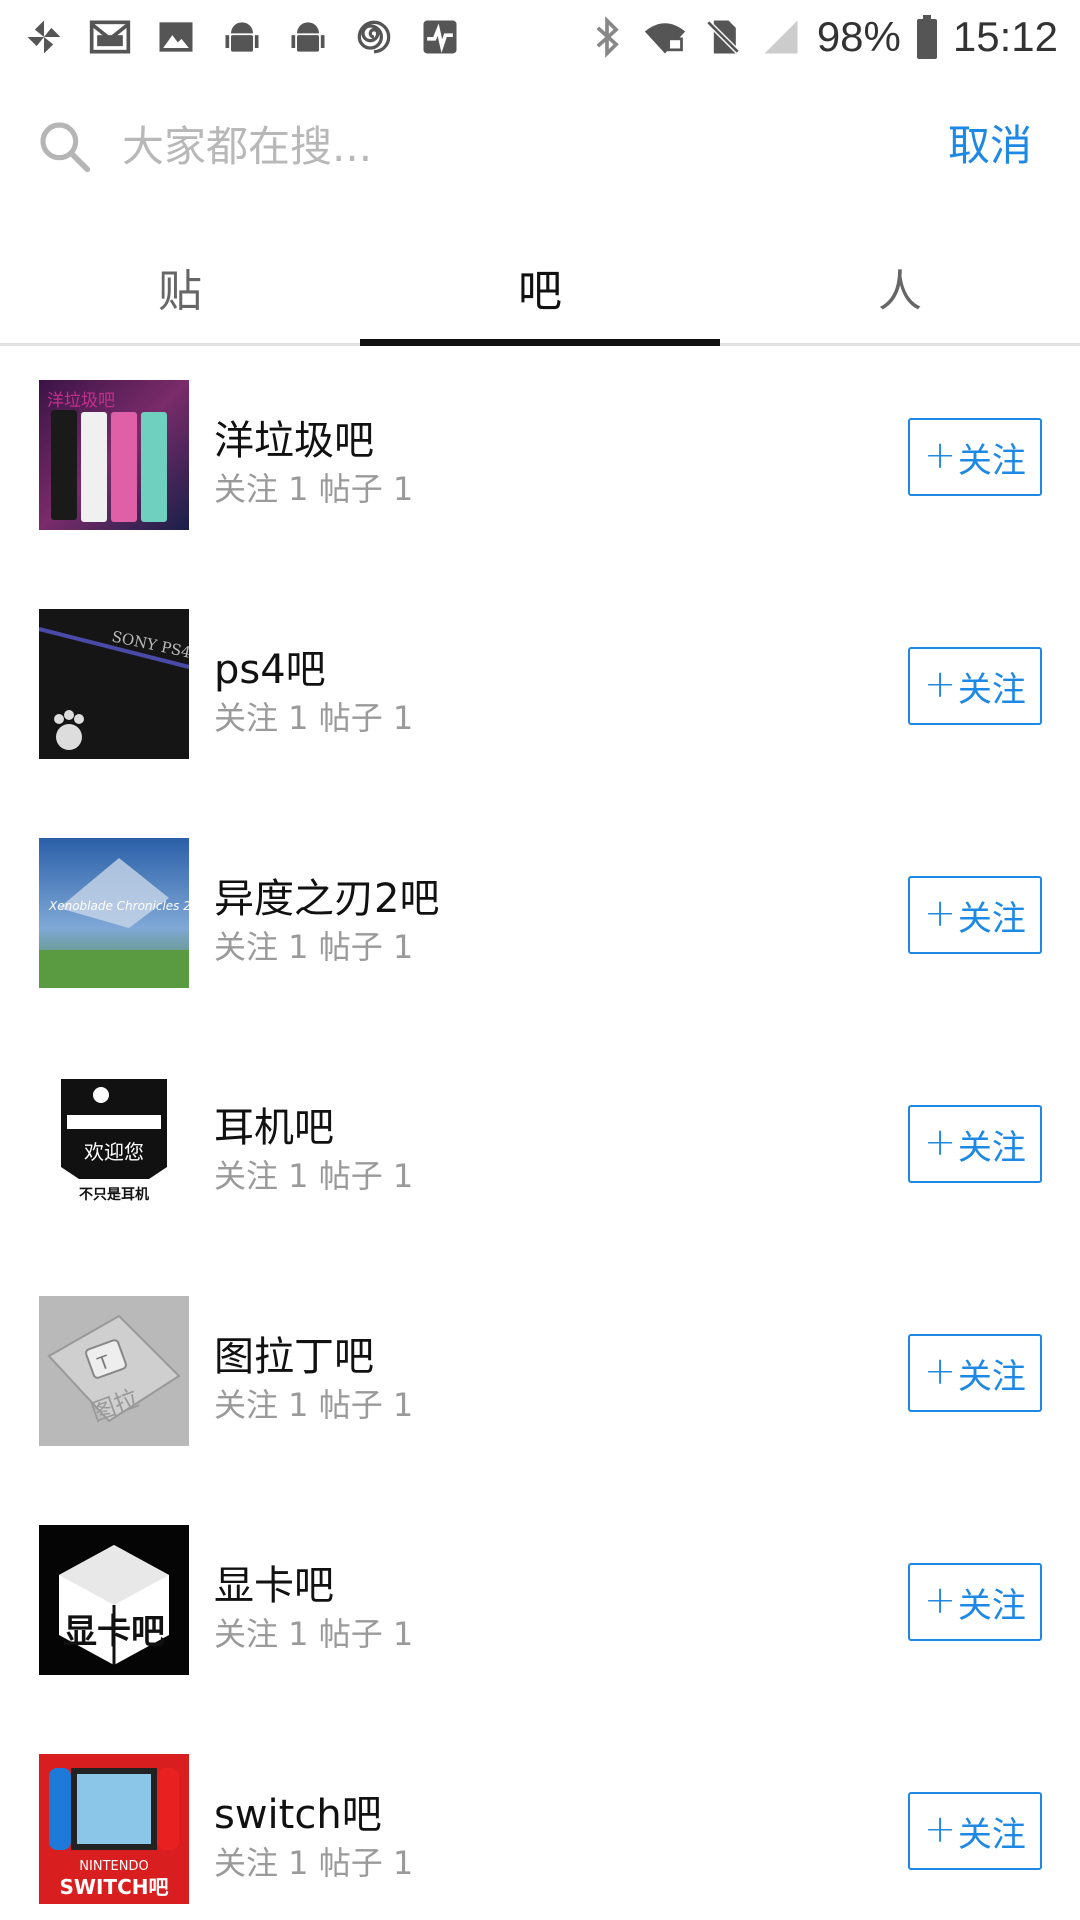 Image resolution: width=1080 pixels, height=1920 pixels. What do you see at coordinates (110, 37) in the screenshot?
I see `mail-icon` at bounding box center [110, 37].